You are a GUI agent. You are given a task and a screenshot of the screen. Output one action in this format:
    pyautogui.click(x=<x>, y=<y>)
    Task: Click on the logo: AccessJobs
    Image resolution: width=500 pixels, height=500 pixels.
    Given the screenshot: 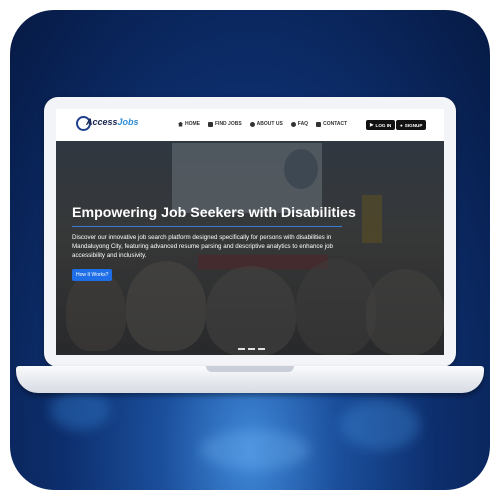 What is the action you would take?
    pyautogui.click(x=107, y=125)
    